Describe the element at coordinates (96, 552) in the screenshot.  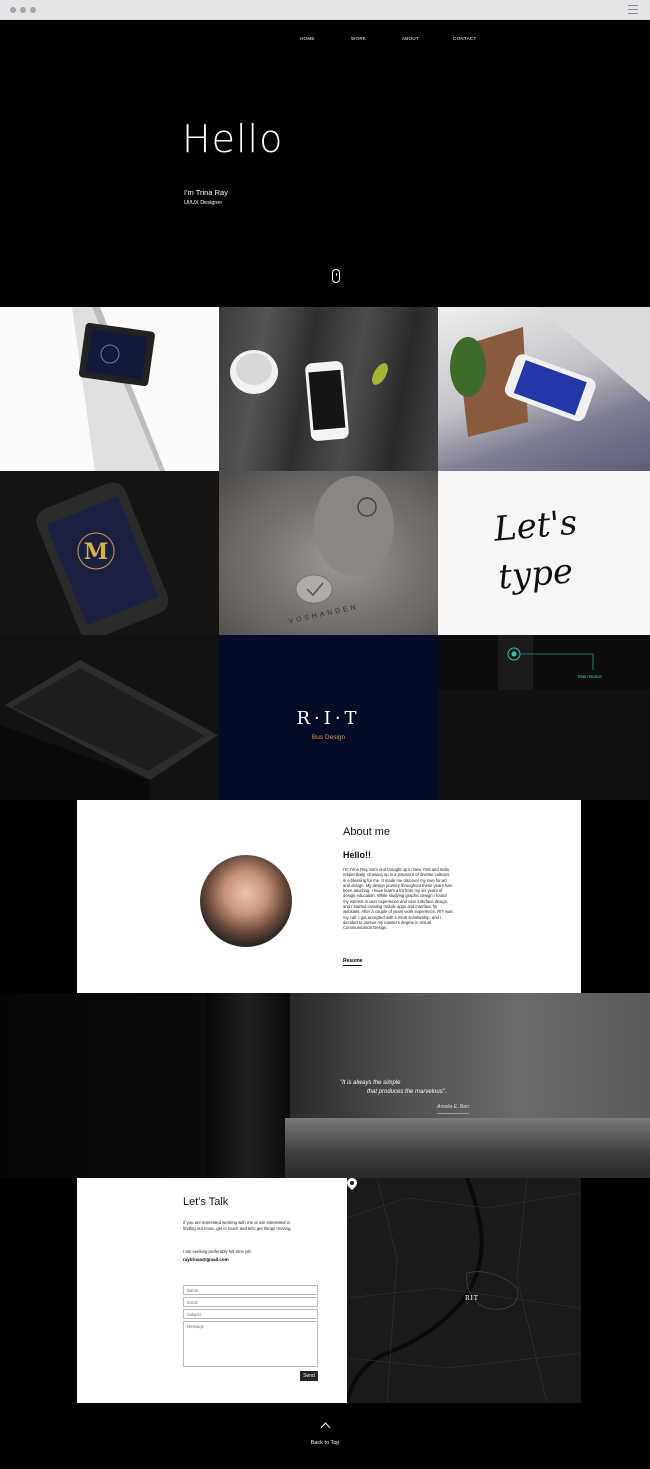
I see `svg-text: M` at that location.